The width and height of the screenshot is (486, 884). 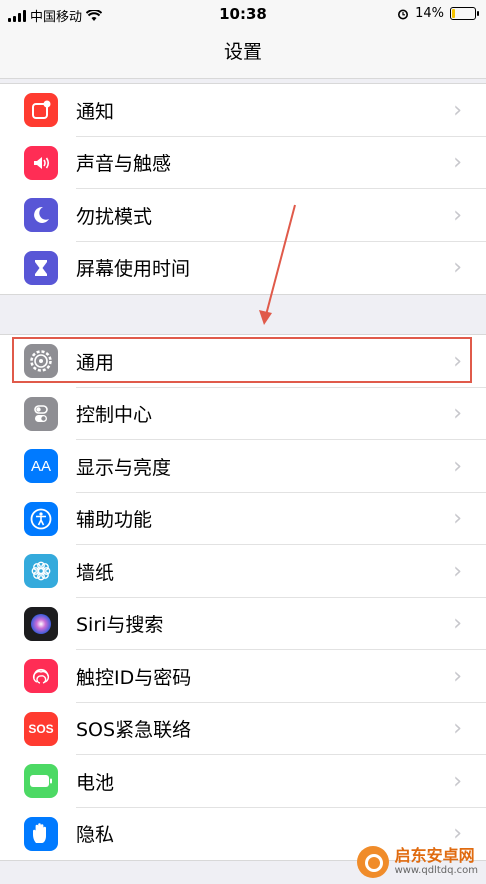 What do you see at coordinates (114, 216) in the screenshot?
I see `settings-item-label: 勿扰模式` at bounding box center [114, 216].